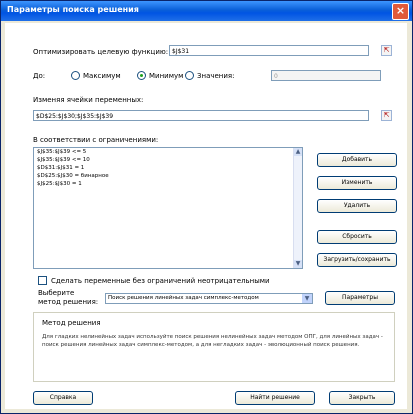 The height and width of the screenshot is (414, 413). What do you see at coordinates (386, 115) in the screenshot?
I see `variables-ref-button: ⇱` at bounding box center [386, 115].